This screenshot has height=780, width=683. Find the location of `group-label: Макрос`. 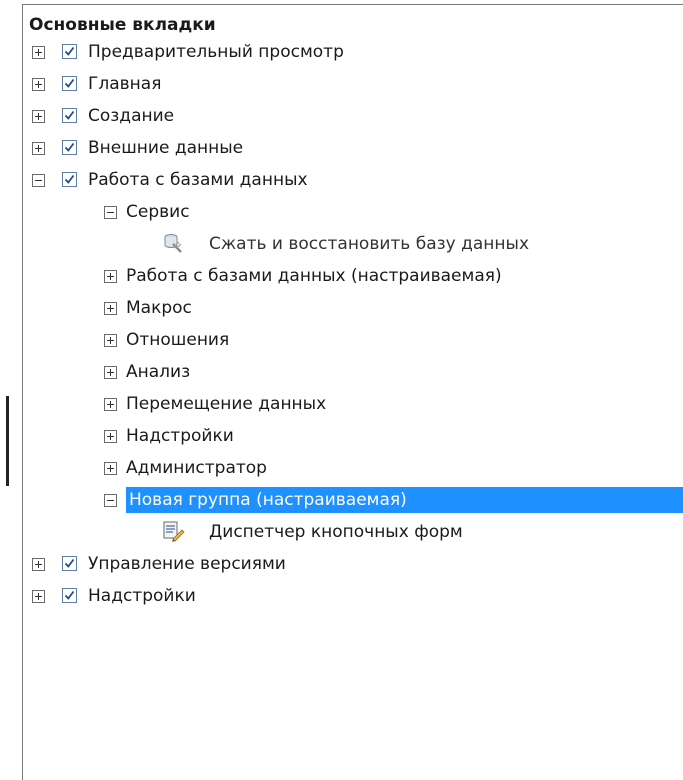

group-label: Макрос is located at coordinates (159, 308).